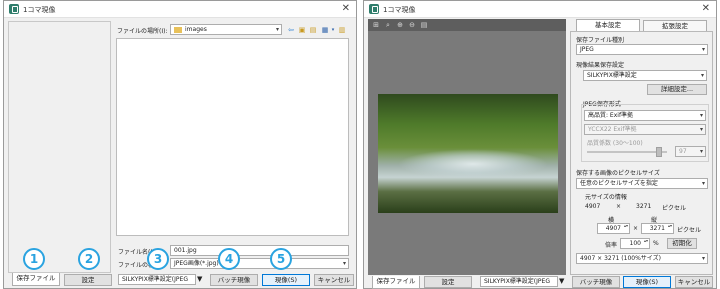 The width and height of the screenshot is (720, 289). What do you see at coordinates (467, 25) in the screenshot?
I see `preview-toolbar: ⊞ ⌕ ⊕ ⊖ ▤` at bounding box center [467, 25].